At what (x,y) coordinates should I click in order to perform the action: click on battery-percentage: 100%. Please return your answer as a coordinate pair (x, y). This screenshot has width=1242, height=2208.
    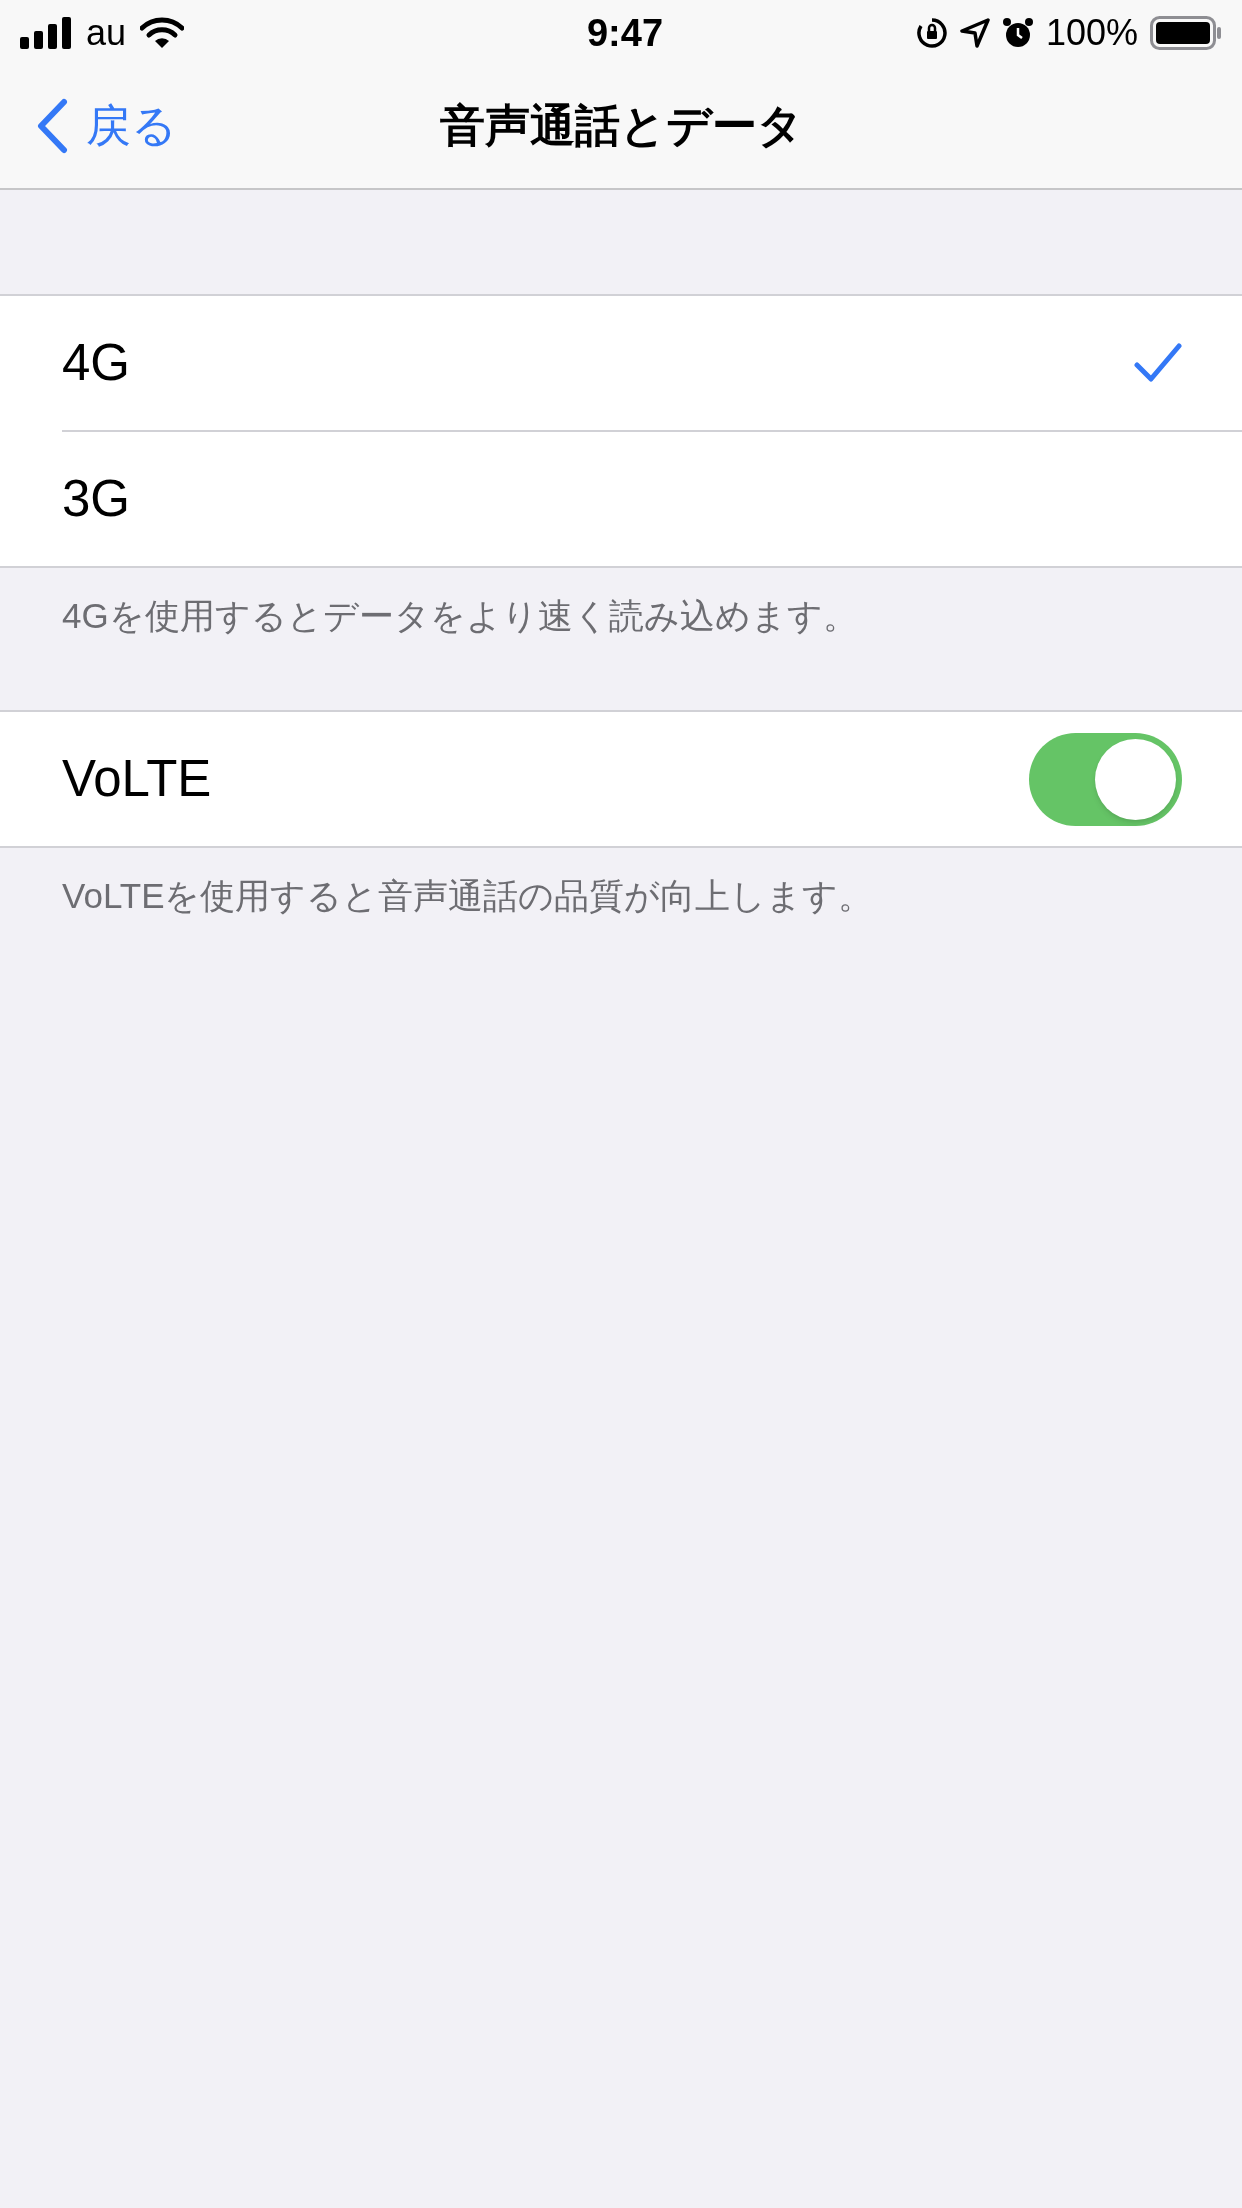
    Looking at the image, I should click on (1091, 33).